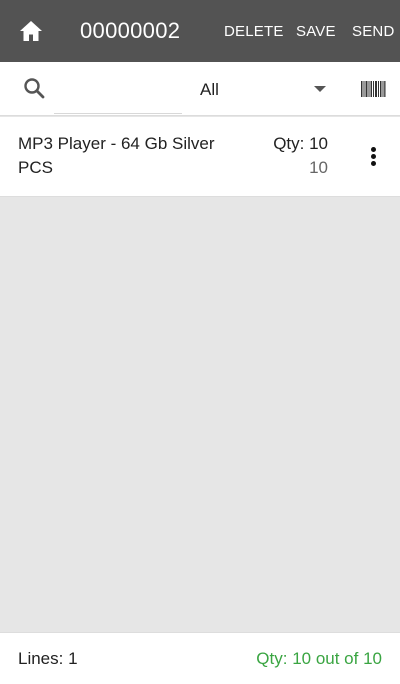 Image resolution: width=400 pixels, height=684 pixels. What do you see at coordinates (318, 167) in the screenshot?
I see `item-counted-qty: 10` at bounding box center [318, 167].